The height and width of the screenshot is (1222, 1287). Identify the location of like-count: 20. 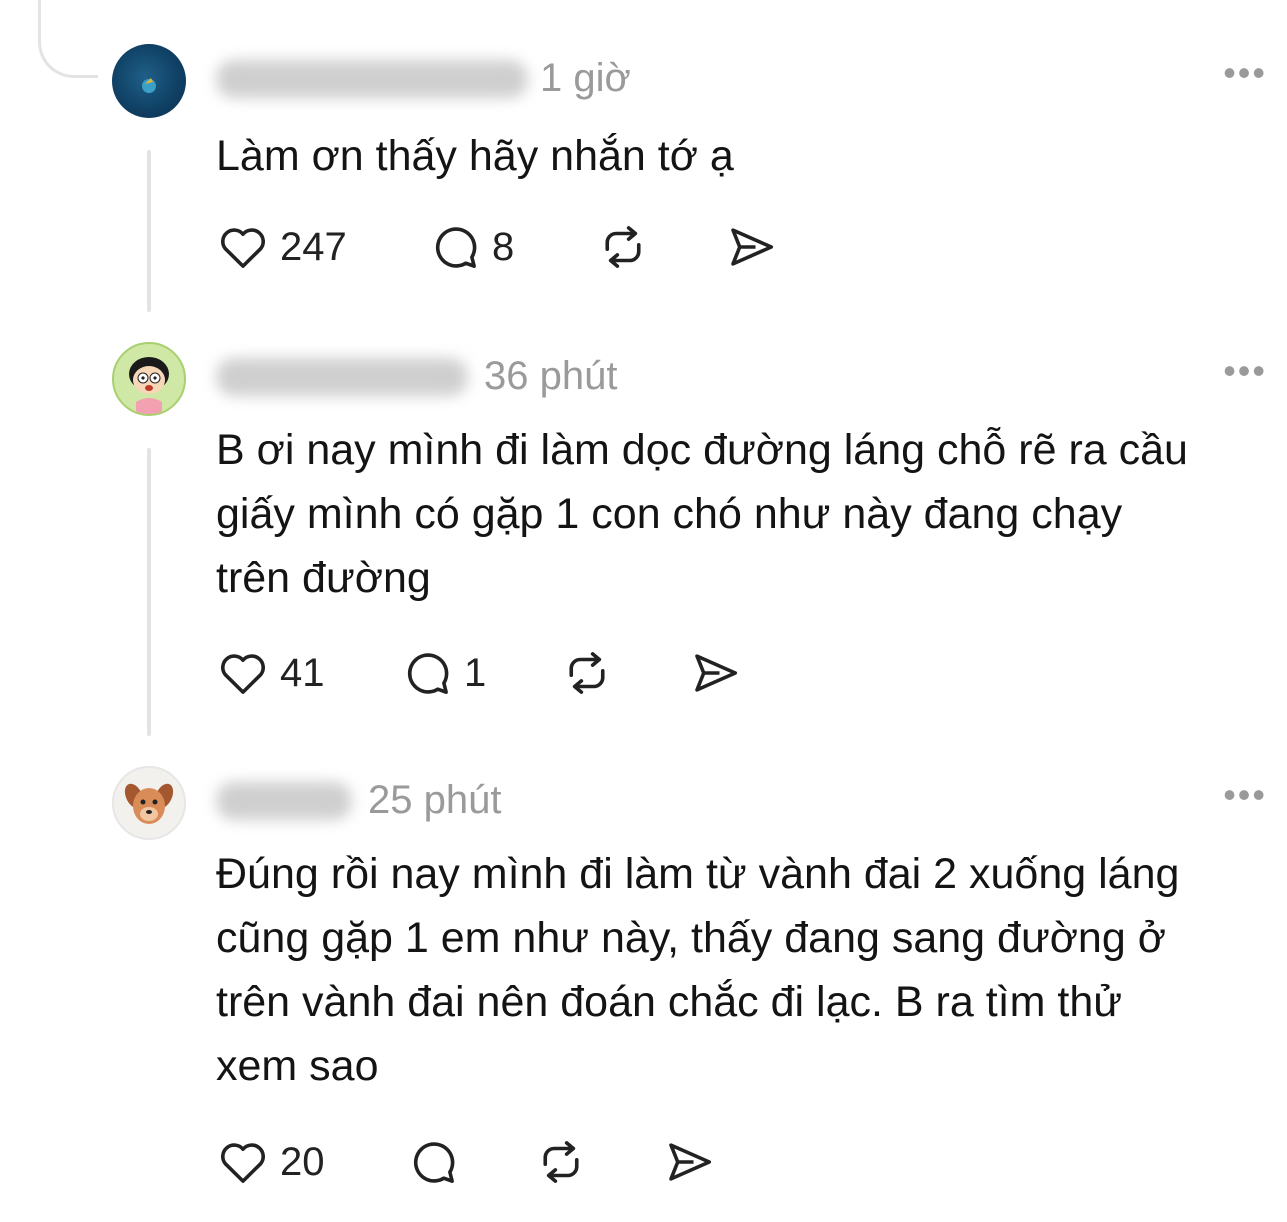
(302, 1161).